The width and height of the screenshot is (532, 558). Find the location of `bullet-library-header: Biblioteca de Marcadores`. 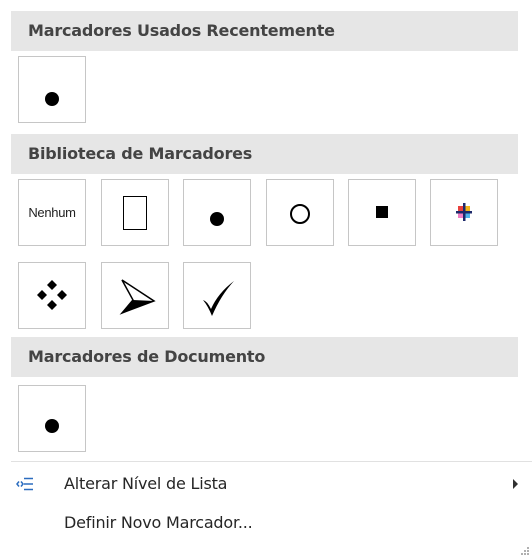

bullet-library-header: Biblioteca de Marcadores is located at coordinates (264, 154).